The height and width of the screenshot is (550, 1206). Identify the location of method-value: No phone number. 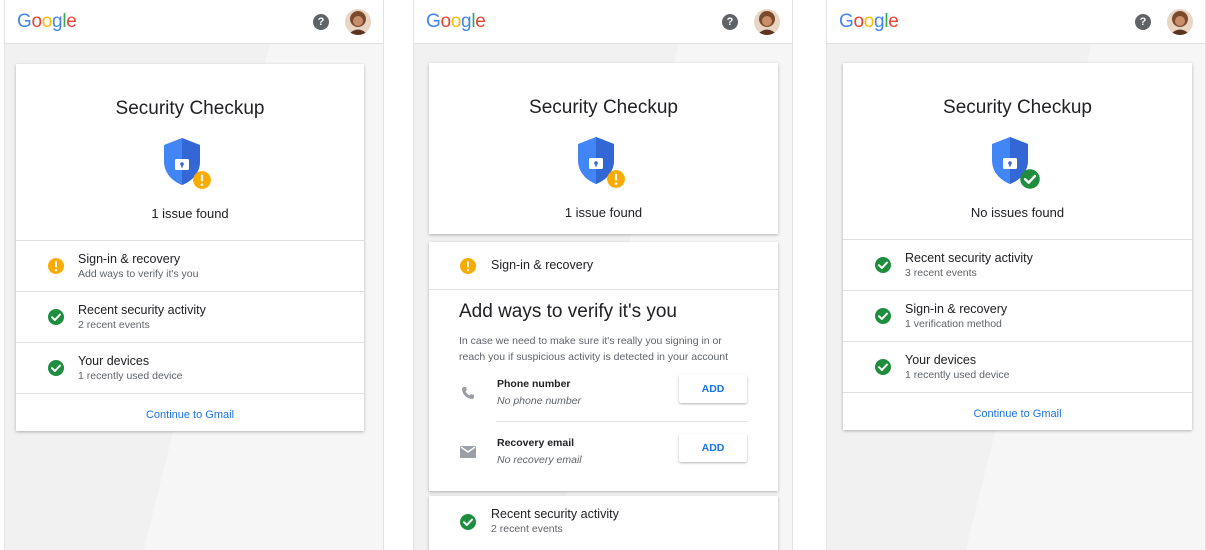
(539, 401).